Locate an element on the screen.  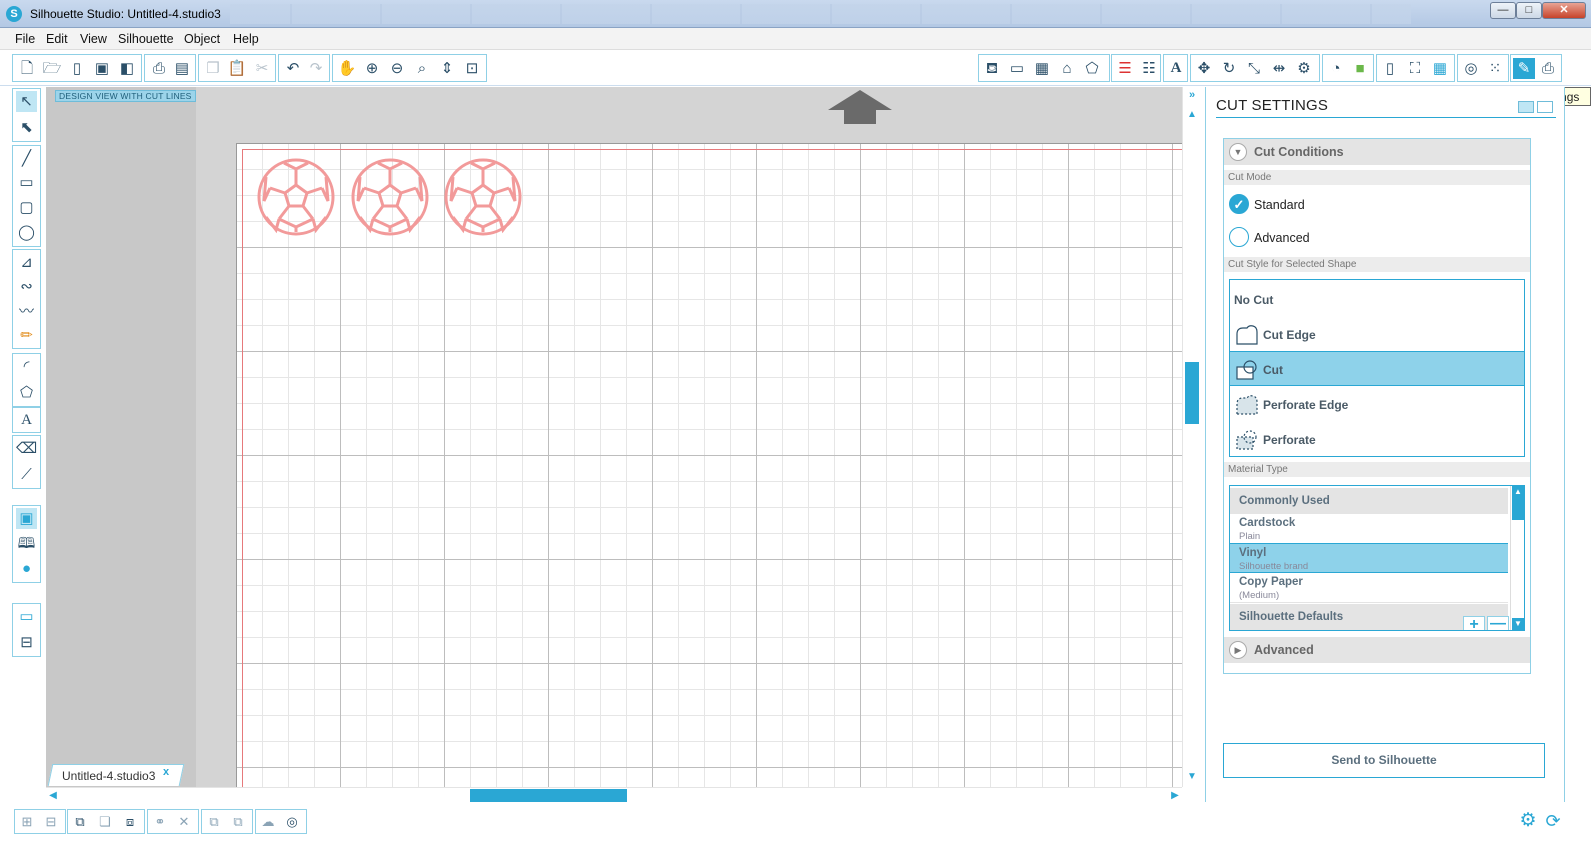
text-style-icon: A is located at coordinates (1176, 68).